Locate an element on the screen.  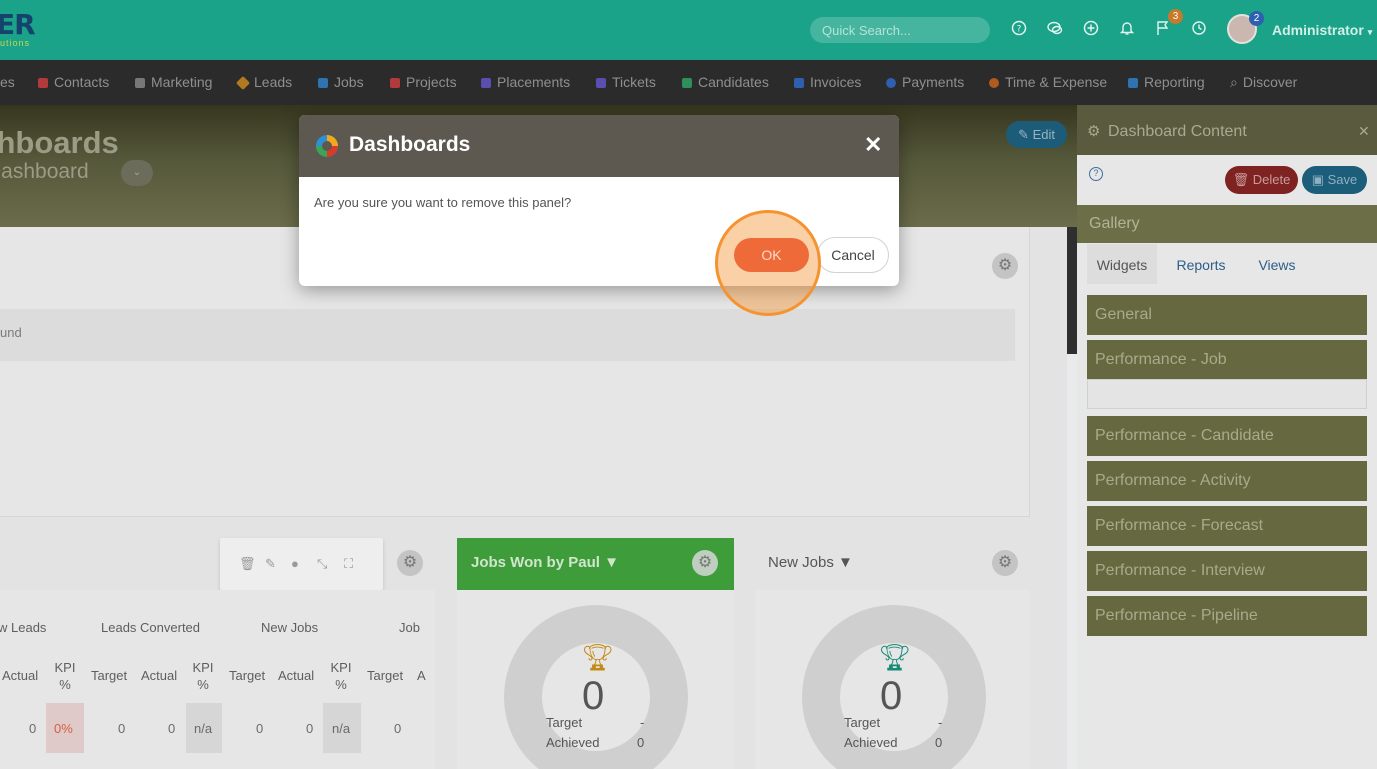
jobs-won-widget-header: Jobs Won by Paul ▼ ⚙ is located at coordinates (595, 564).